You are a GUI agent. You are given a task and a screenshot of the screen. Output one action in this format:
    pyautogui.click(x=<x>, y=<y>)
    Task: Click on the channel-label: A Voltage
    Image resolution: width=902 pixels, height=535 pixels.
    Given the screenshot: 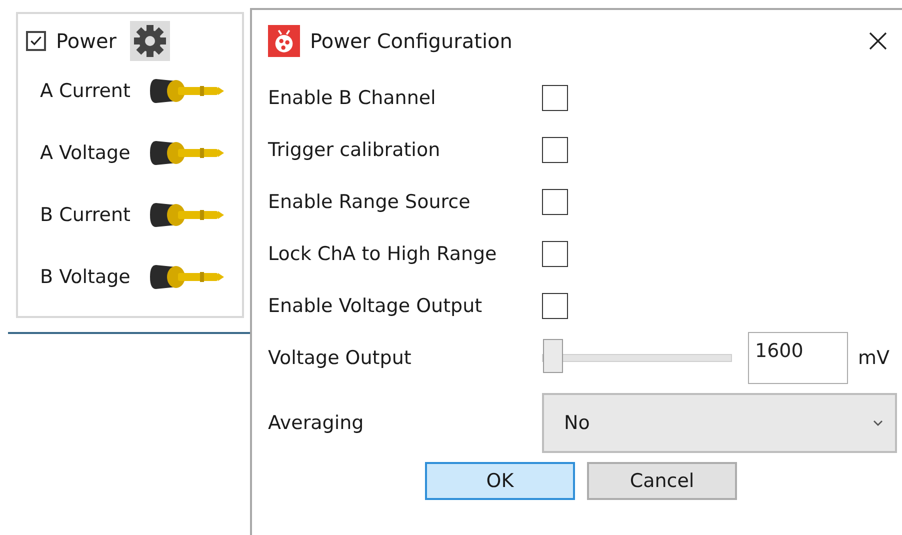 What is the action you would take?
    pyautogui.click(x=86, y=153)
    